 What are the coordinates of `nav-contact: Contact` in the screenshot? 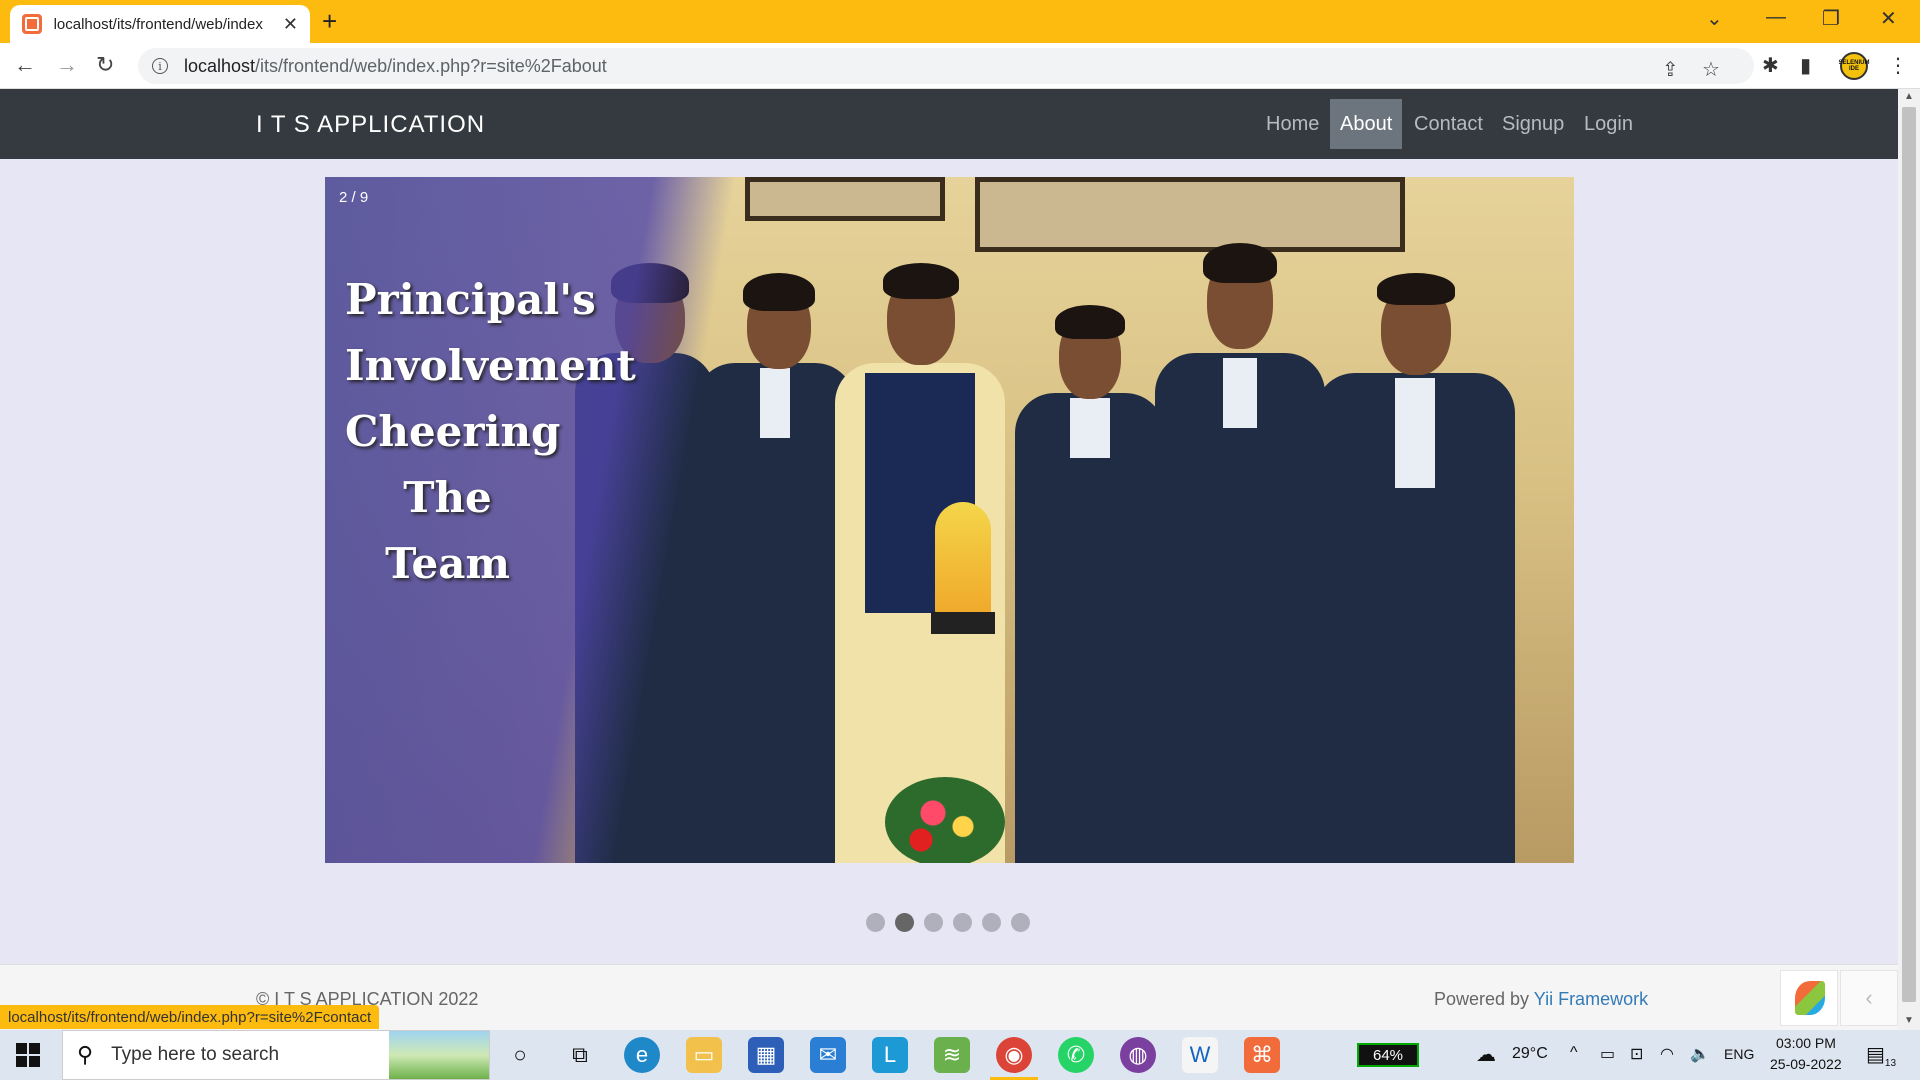 It's located at (1448, 124).